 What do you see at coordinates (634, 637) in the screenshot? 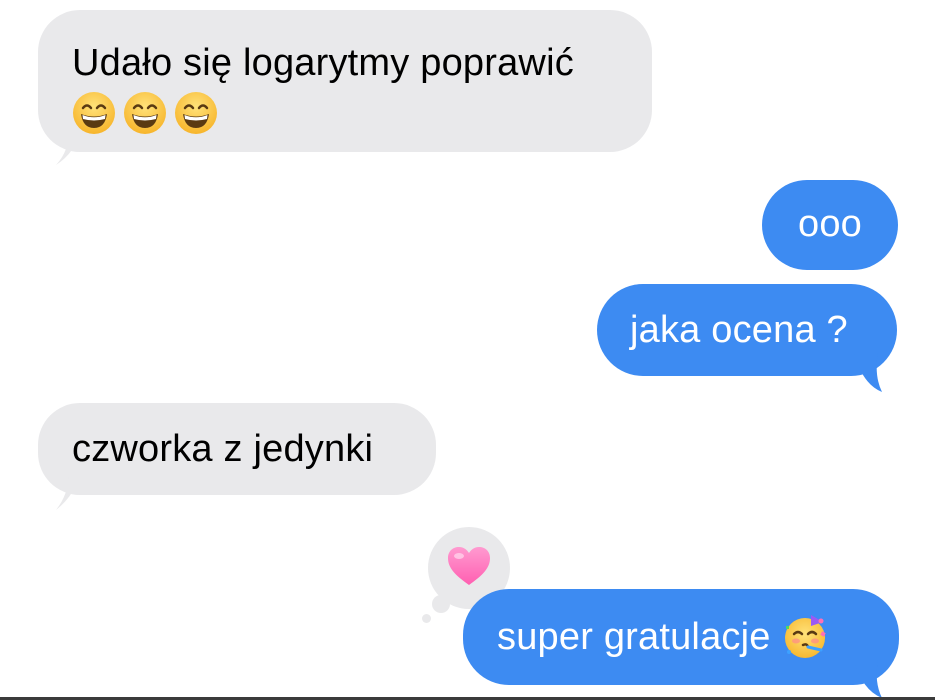
I see `message-text: super gratulacje` at bounding box center [634, 637].